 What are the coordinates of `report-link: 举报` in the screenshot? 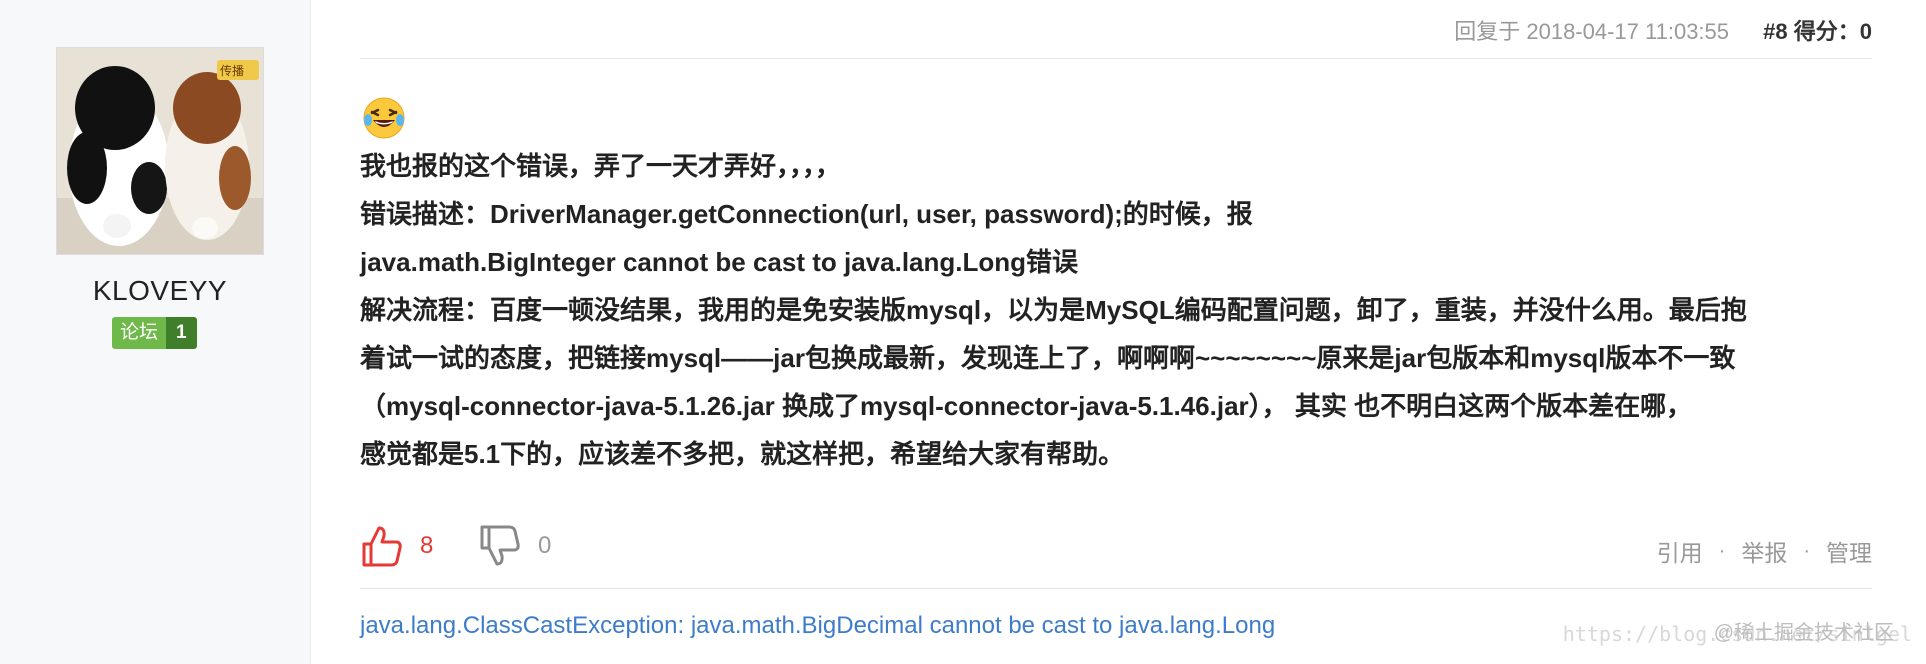 It's located at (1764, 551).